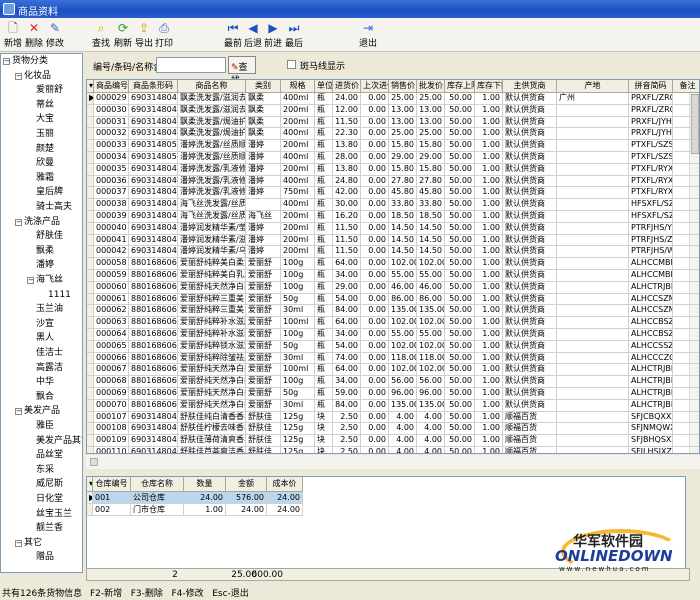 This screenshot has height=600, width=700. I want to click on zebra-checkbox, so click(291, 64).